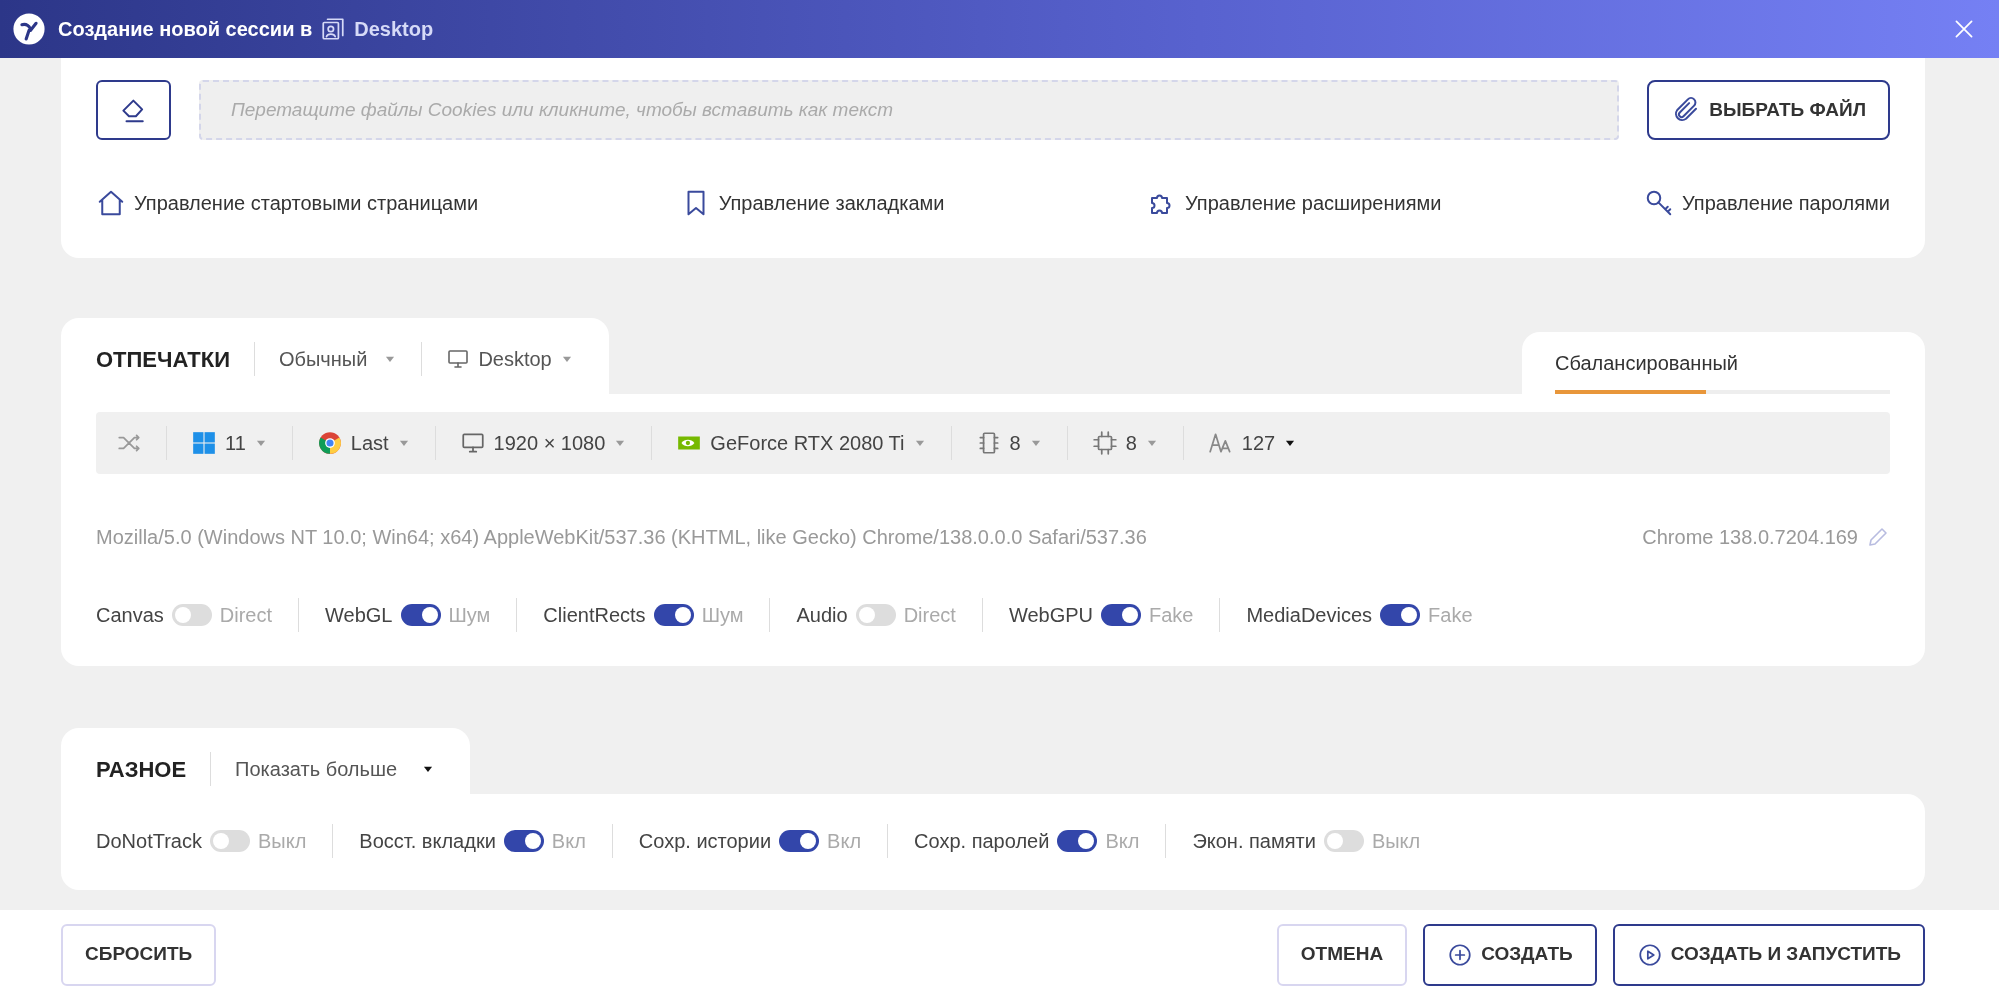  What do you see at coordinates (363, 443) in the screenshot?
I see `toolbar-dropdown: Last` at bounding box center [363, 443].